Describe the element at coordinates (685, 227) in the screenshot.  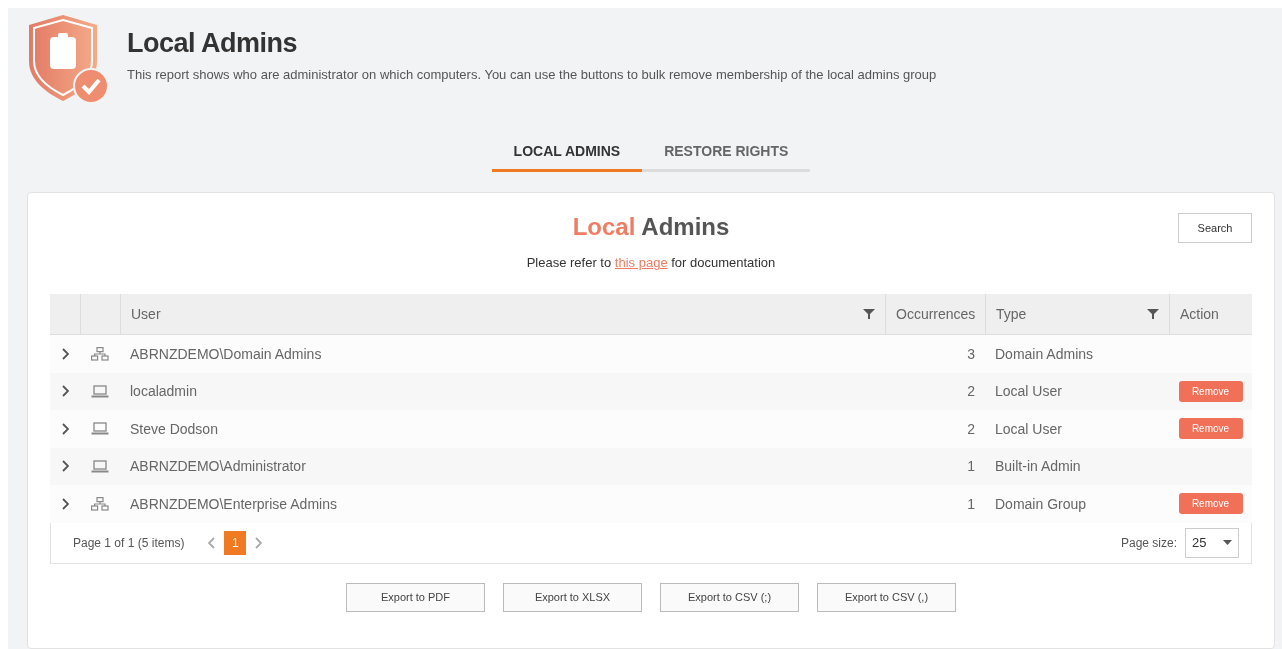
I see `card-title: Admins` at that location.